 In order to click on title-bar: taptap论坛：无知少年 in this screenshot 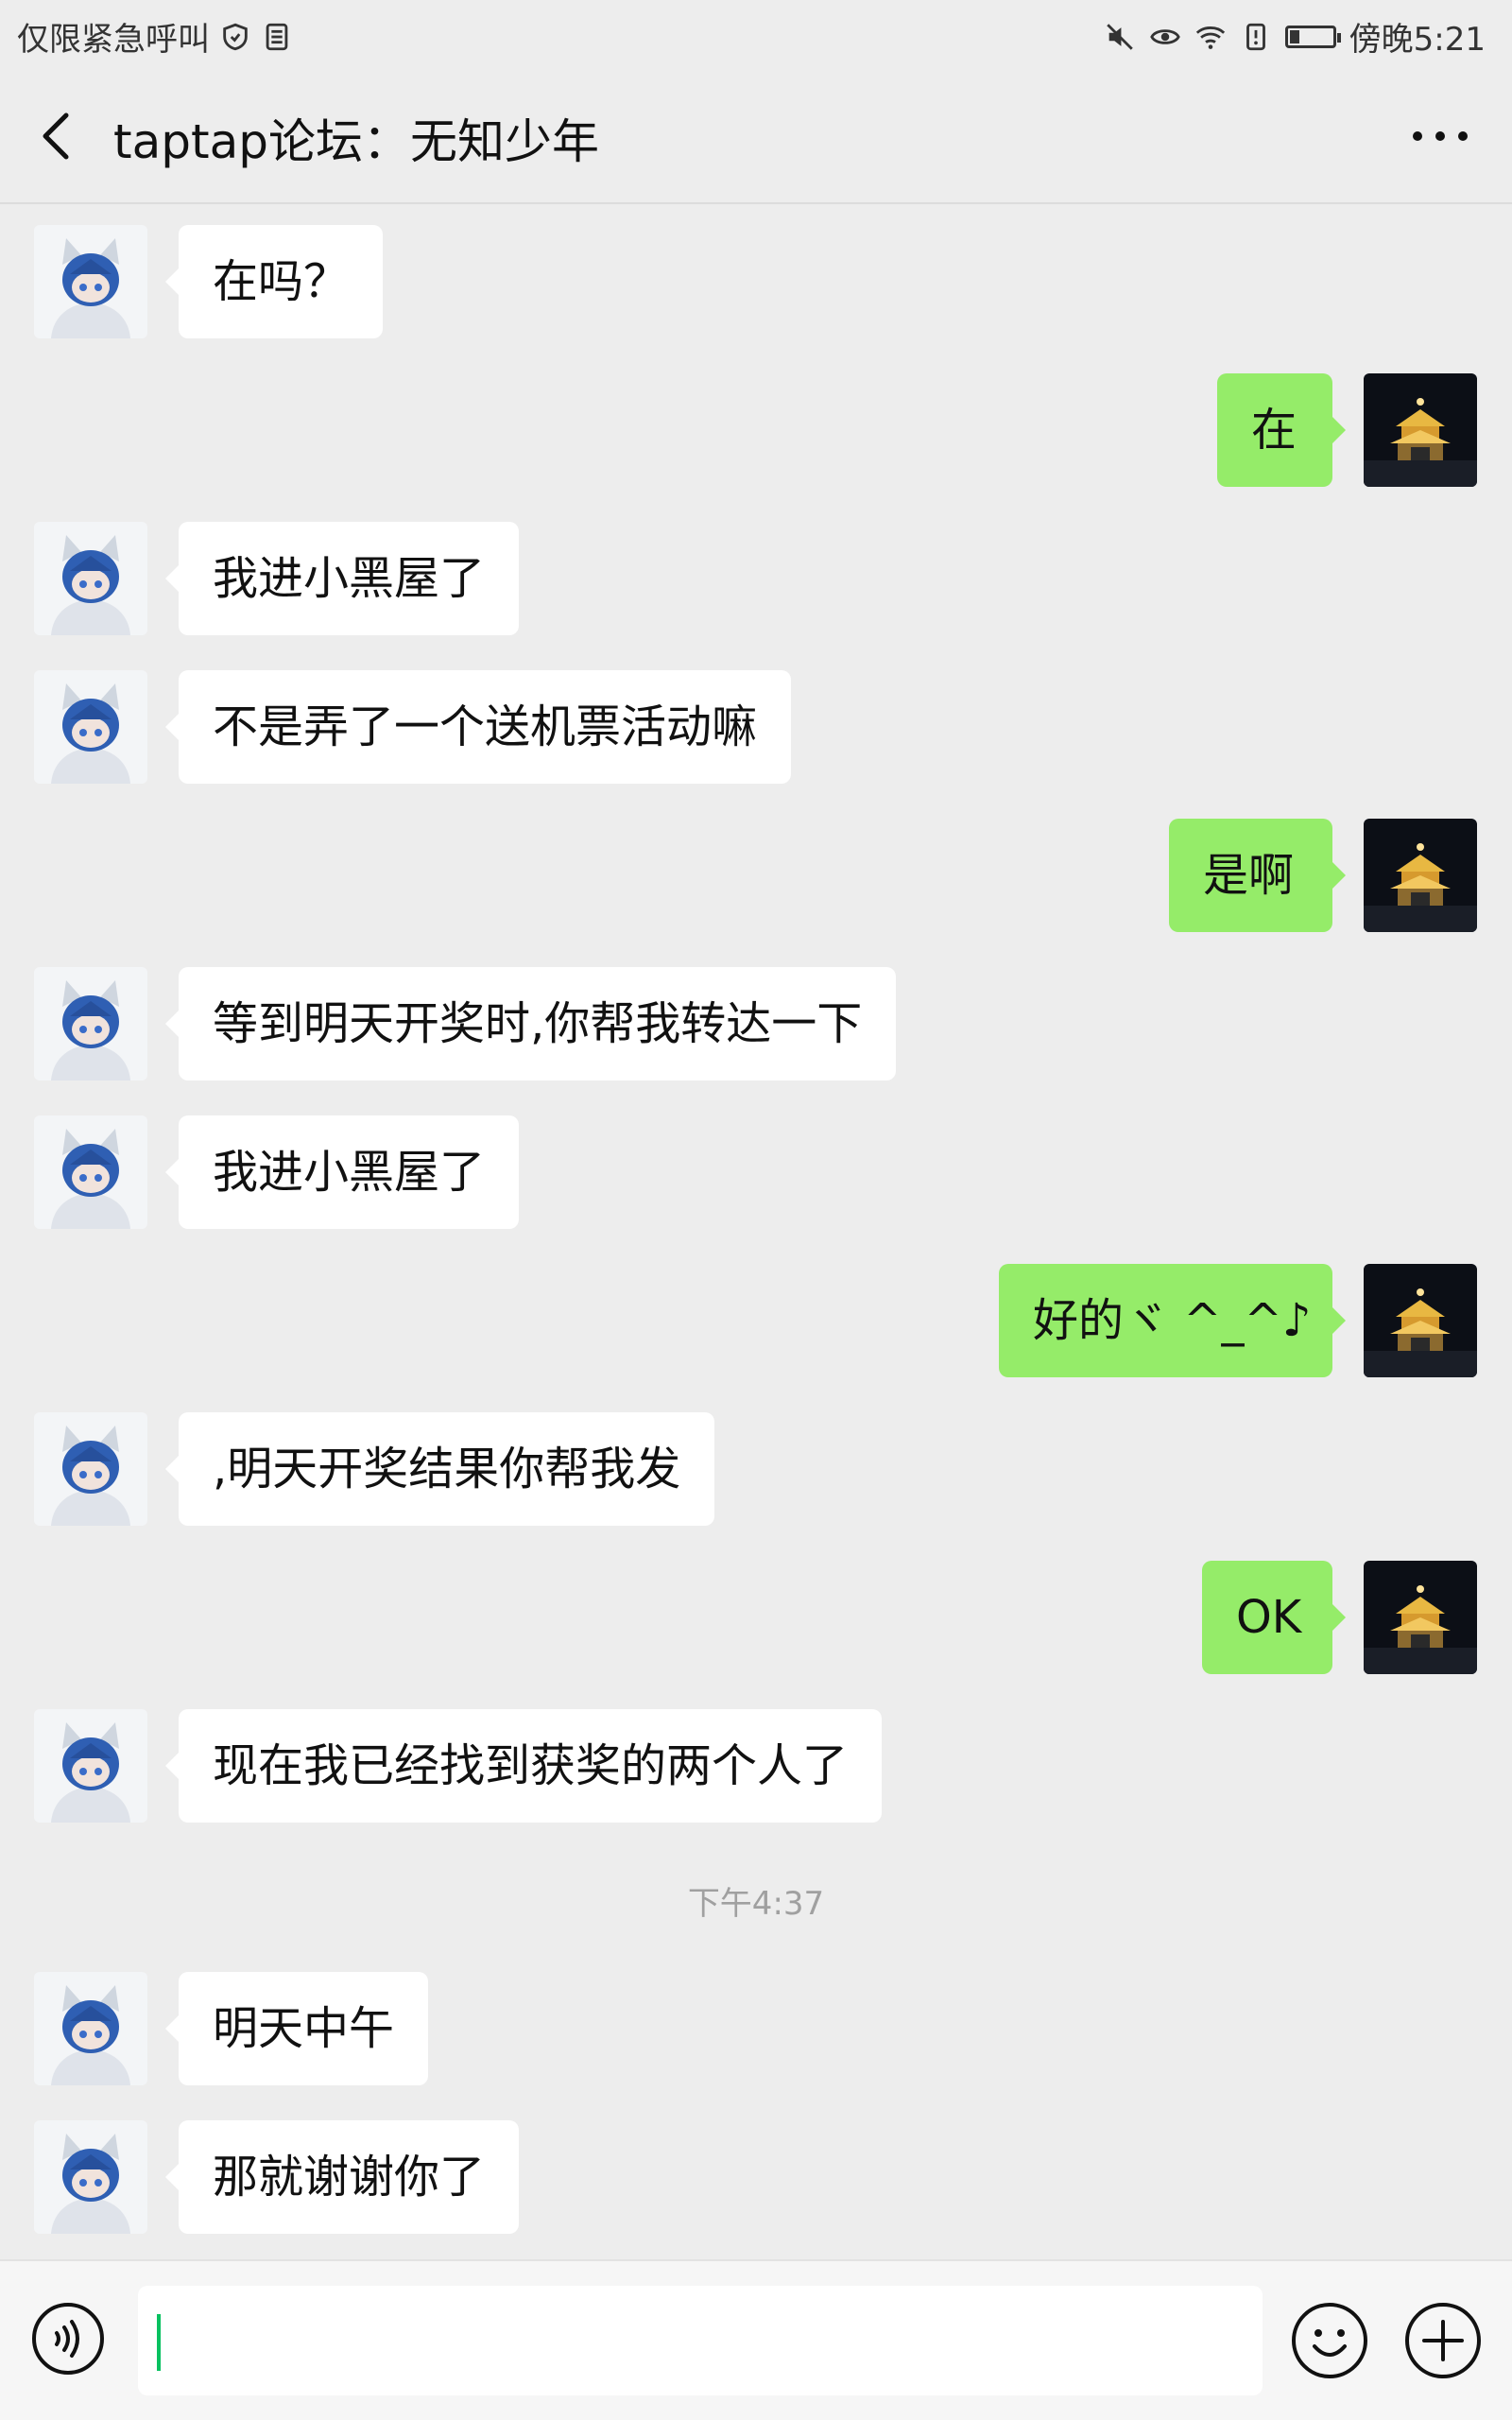, I will do `click(756, 136)`.